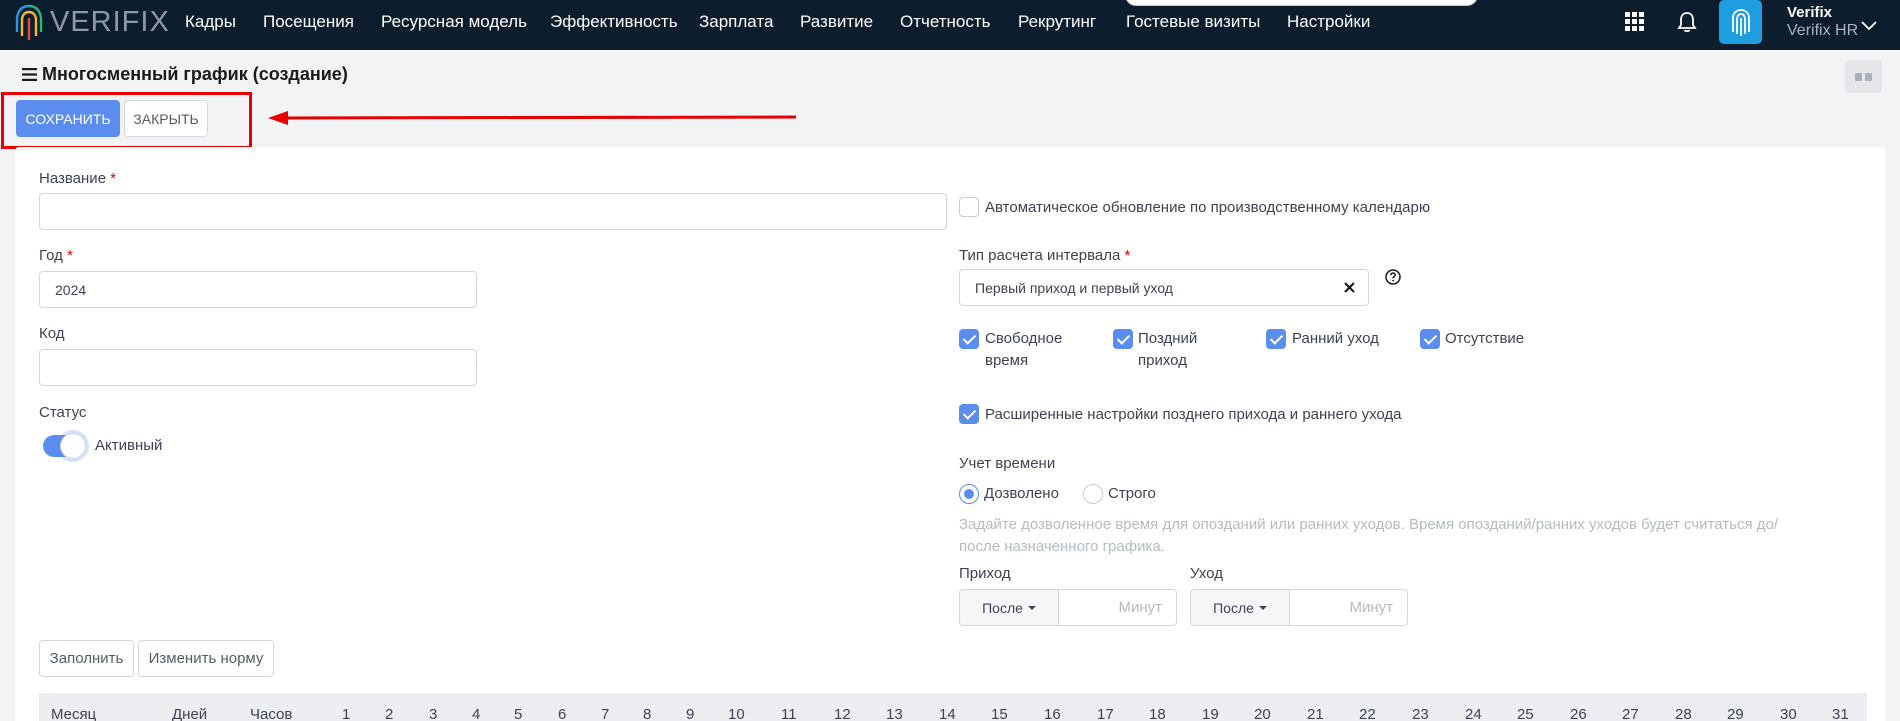 The height and width of the screenshot is (721, 1900). What do you see at coordinates (999, 713) in the screenshot?
I see `column-header-day: 15` at bounding box center [999, 713].